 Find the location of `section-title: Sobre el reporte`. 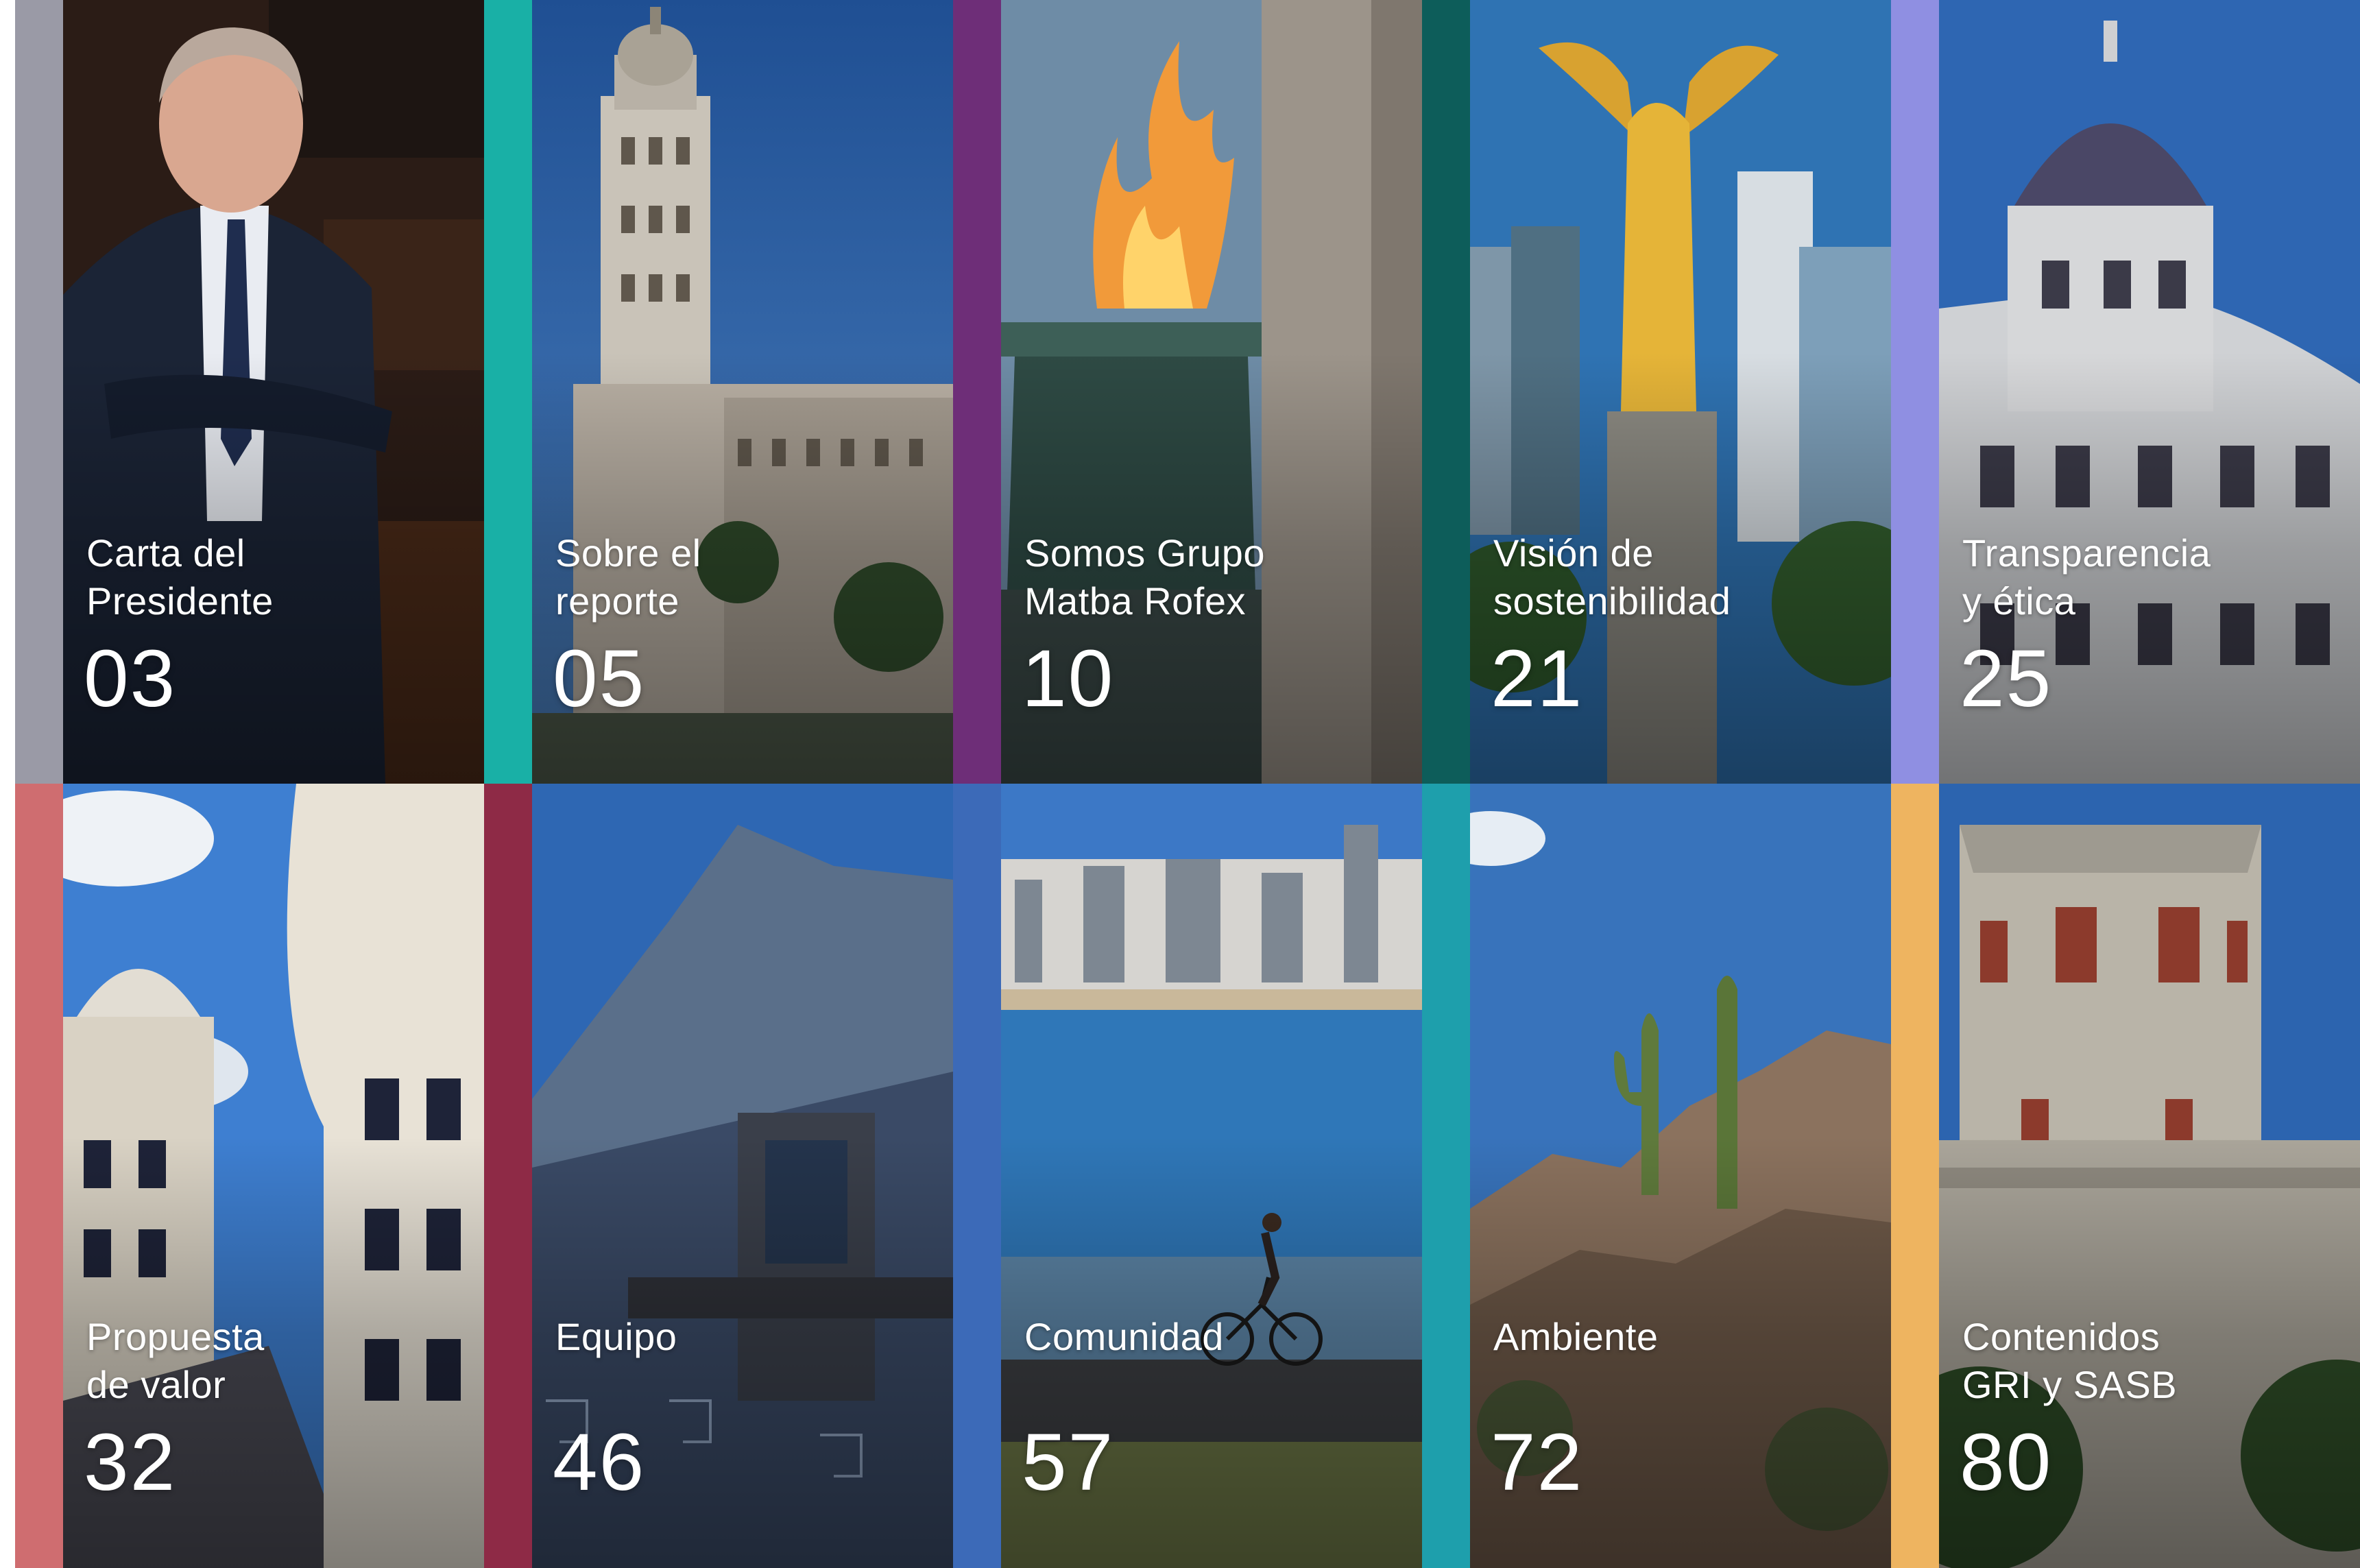

section-title: Sobre el reporte is located at coordinates (628, 577).